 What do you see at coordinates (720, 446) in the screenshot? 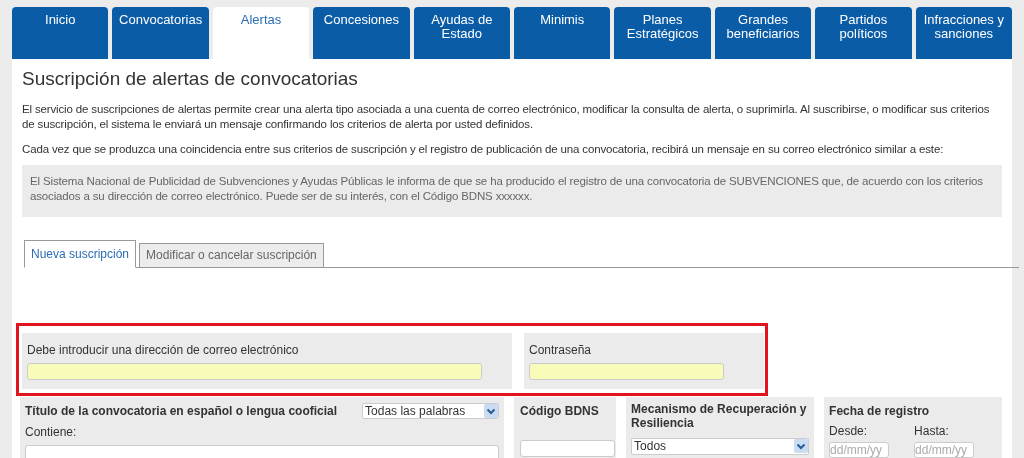
I see `mechanism-select: Todos` at bounding box center [720, 446].